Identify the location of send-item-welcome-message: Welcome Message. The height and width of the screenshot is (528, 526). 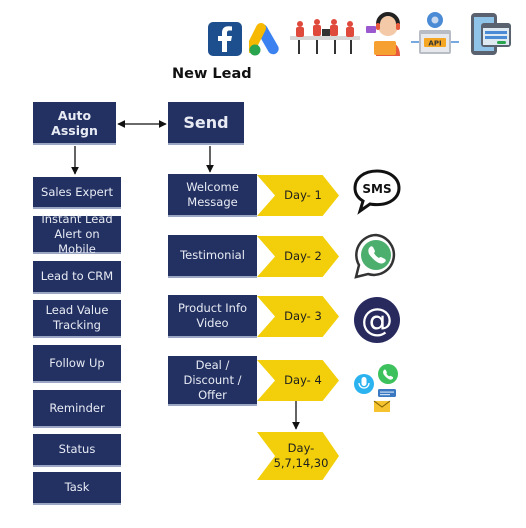
(212, 195).